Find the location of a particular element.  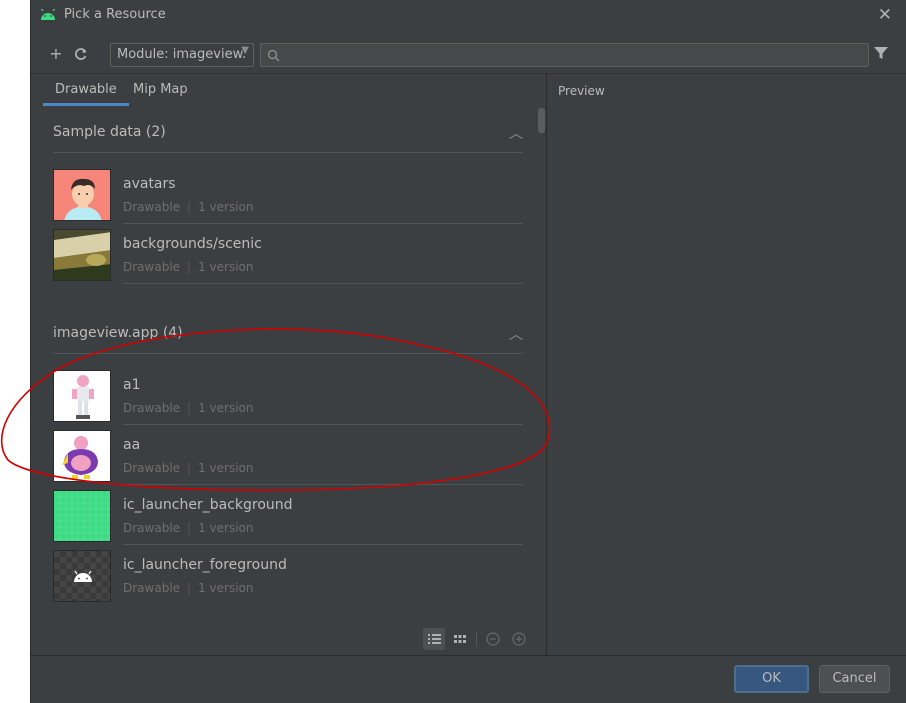

resource-name: a1 is located at coordinates (132, 385).